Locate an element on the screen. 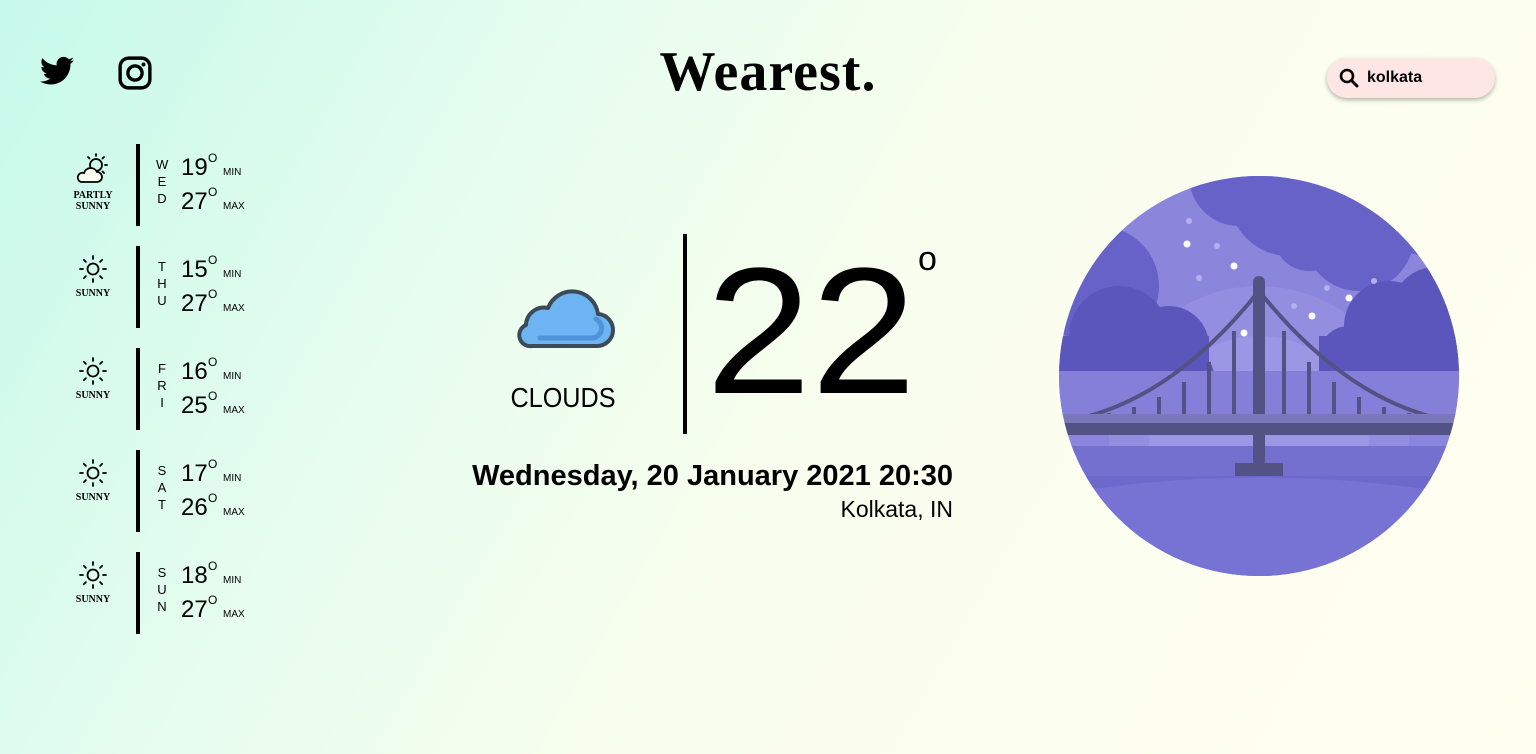  min-temp: 15 O MIN is located at coordinates (226, 271).